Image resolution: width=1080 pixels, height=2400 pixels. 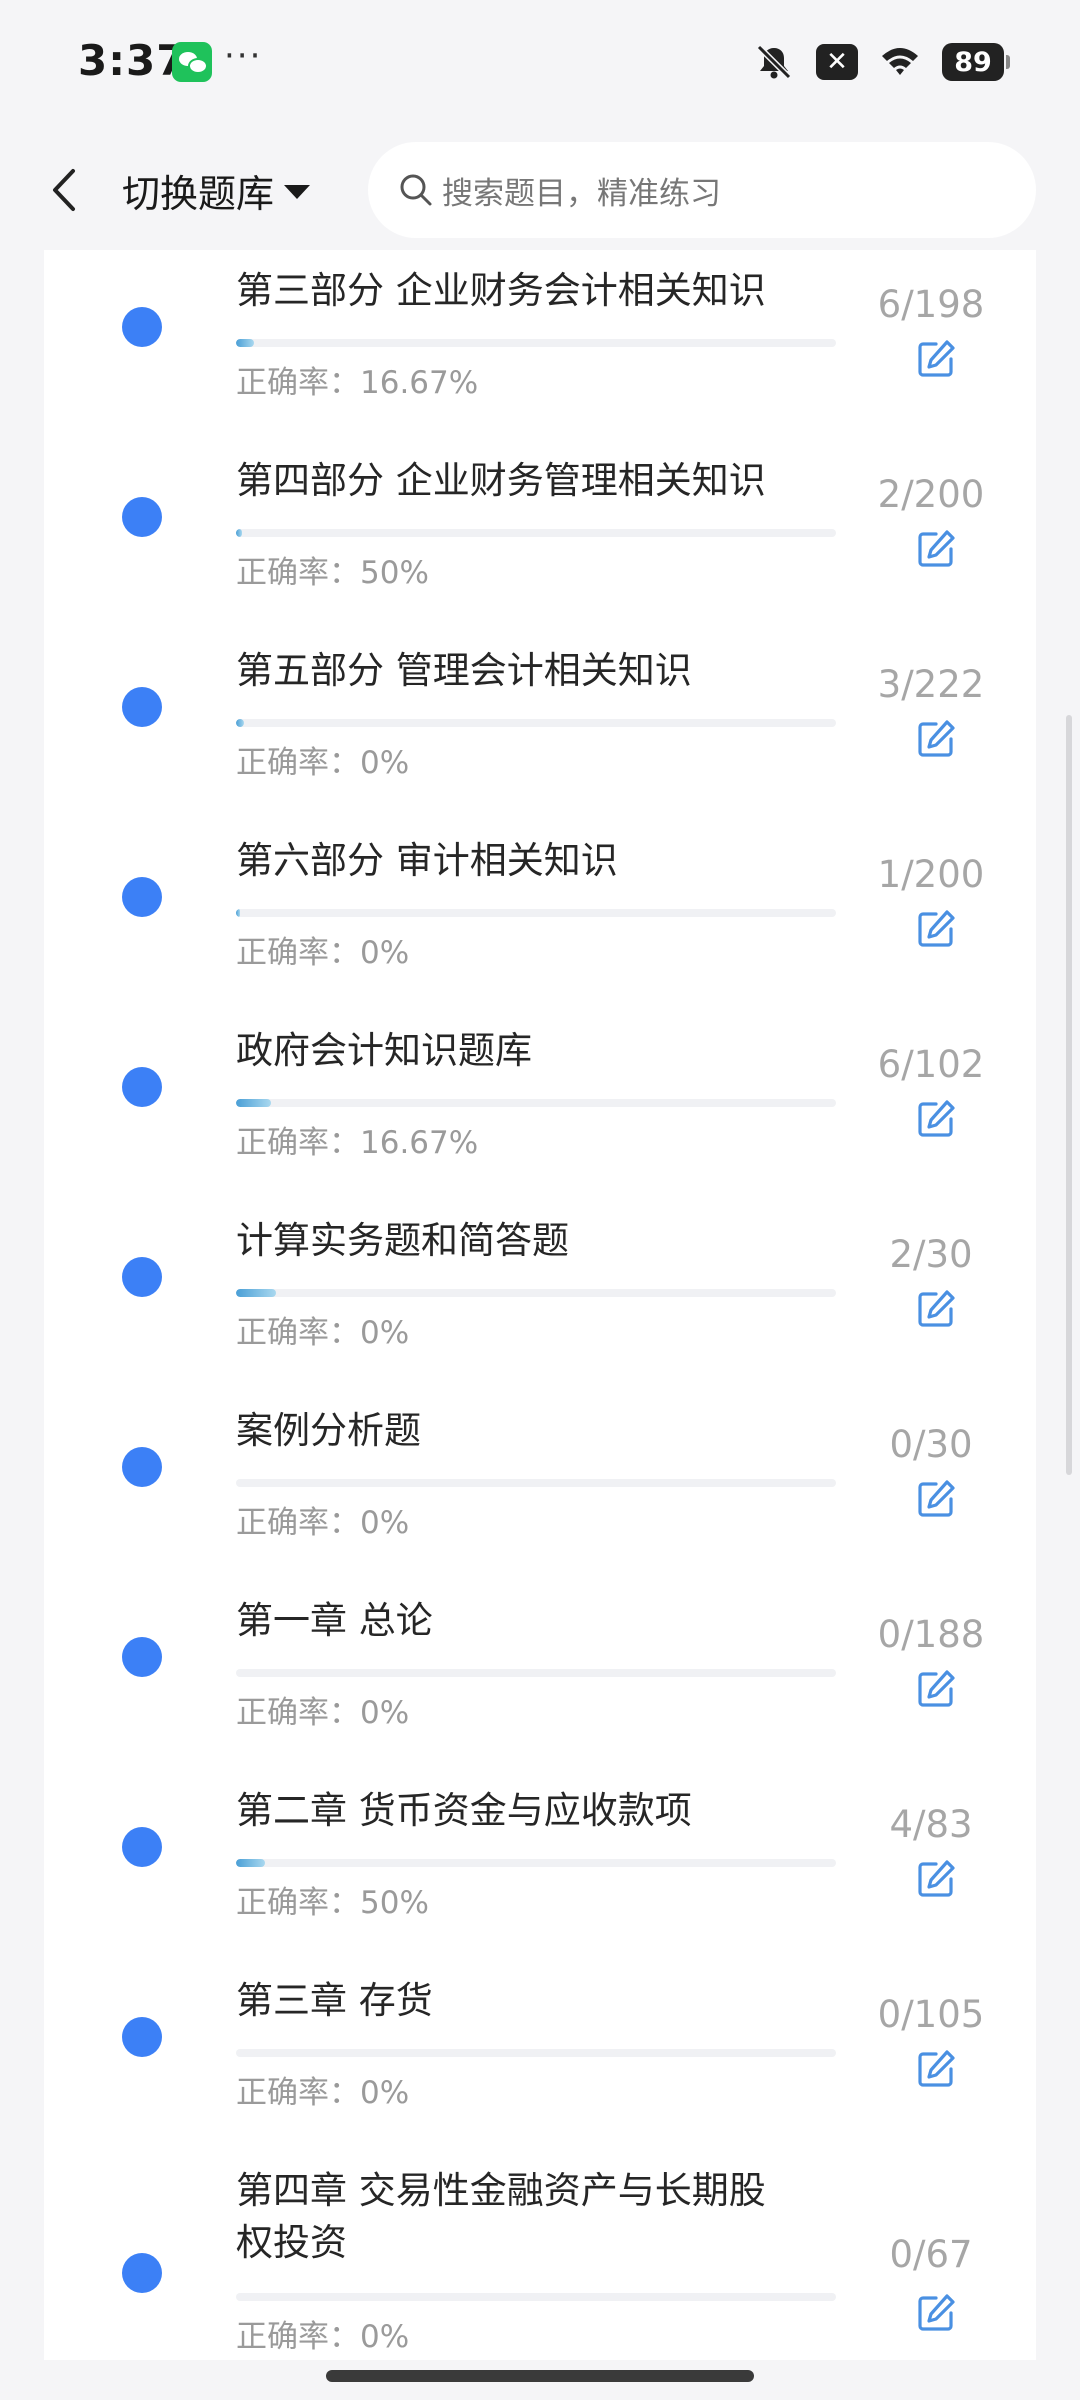 I want to click on switch-bank-dropdown: 切换题库, so click(x=216, y=190).